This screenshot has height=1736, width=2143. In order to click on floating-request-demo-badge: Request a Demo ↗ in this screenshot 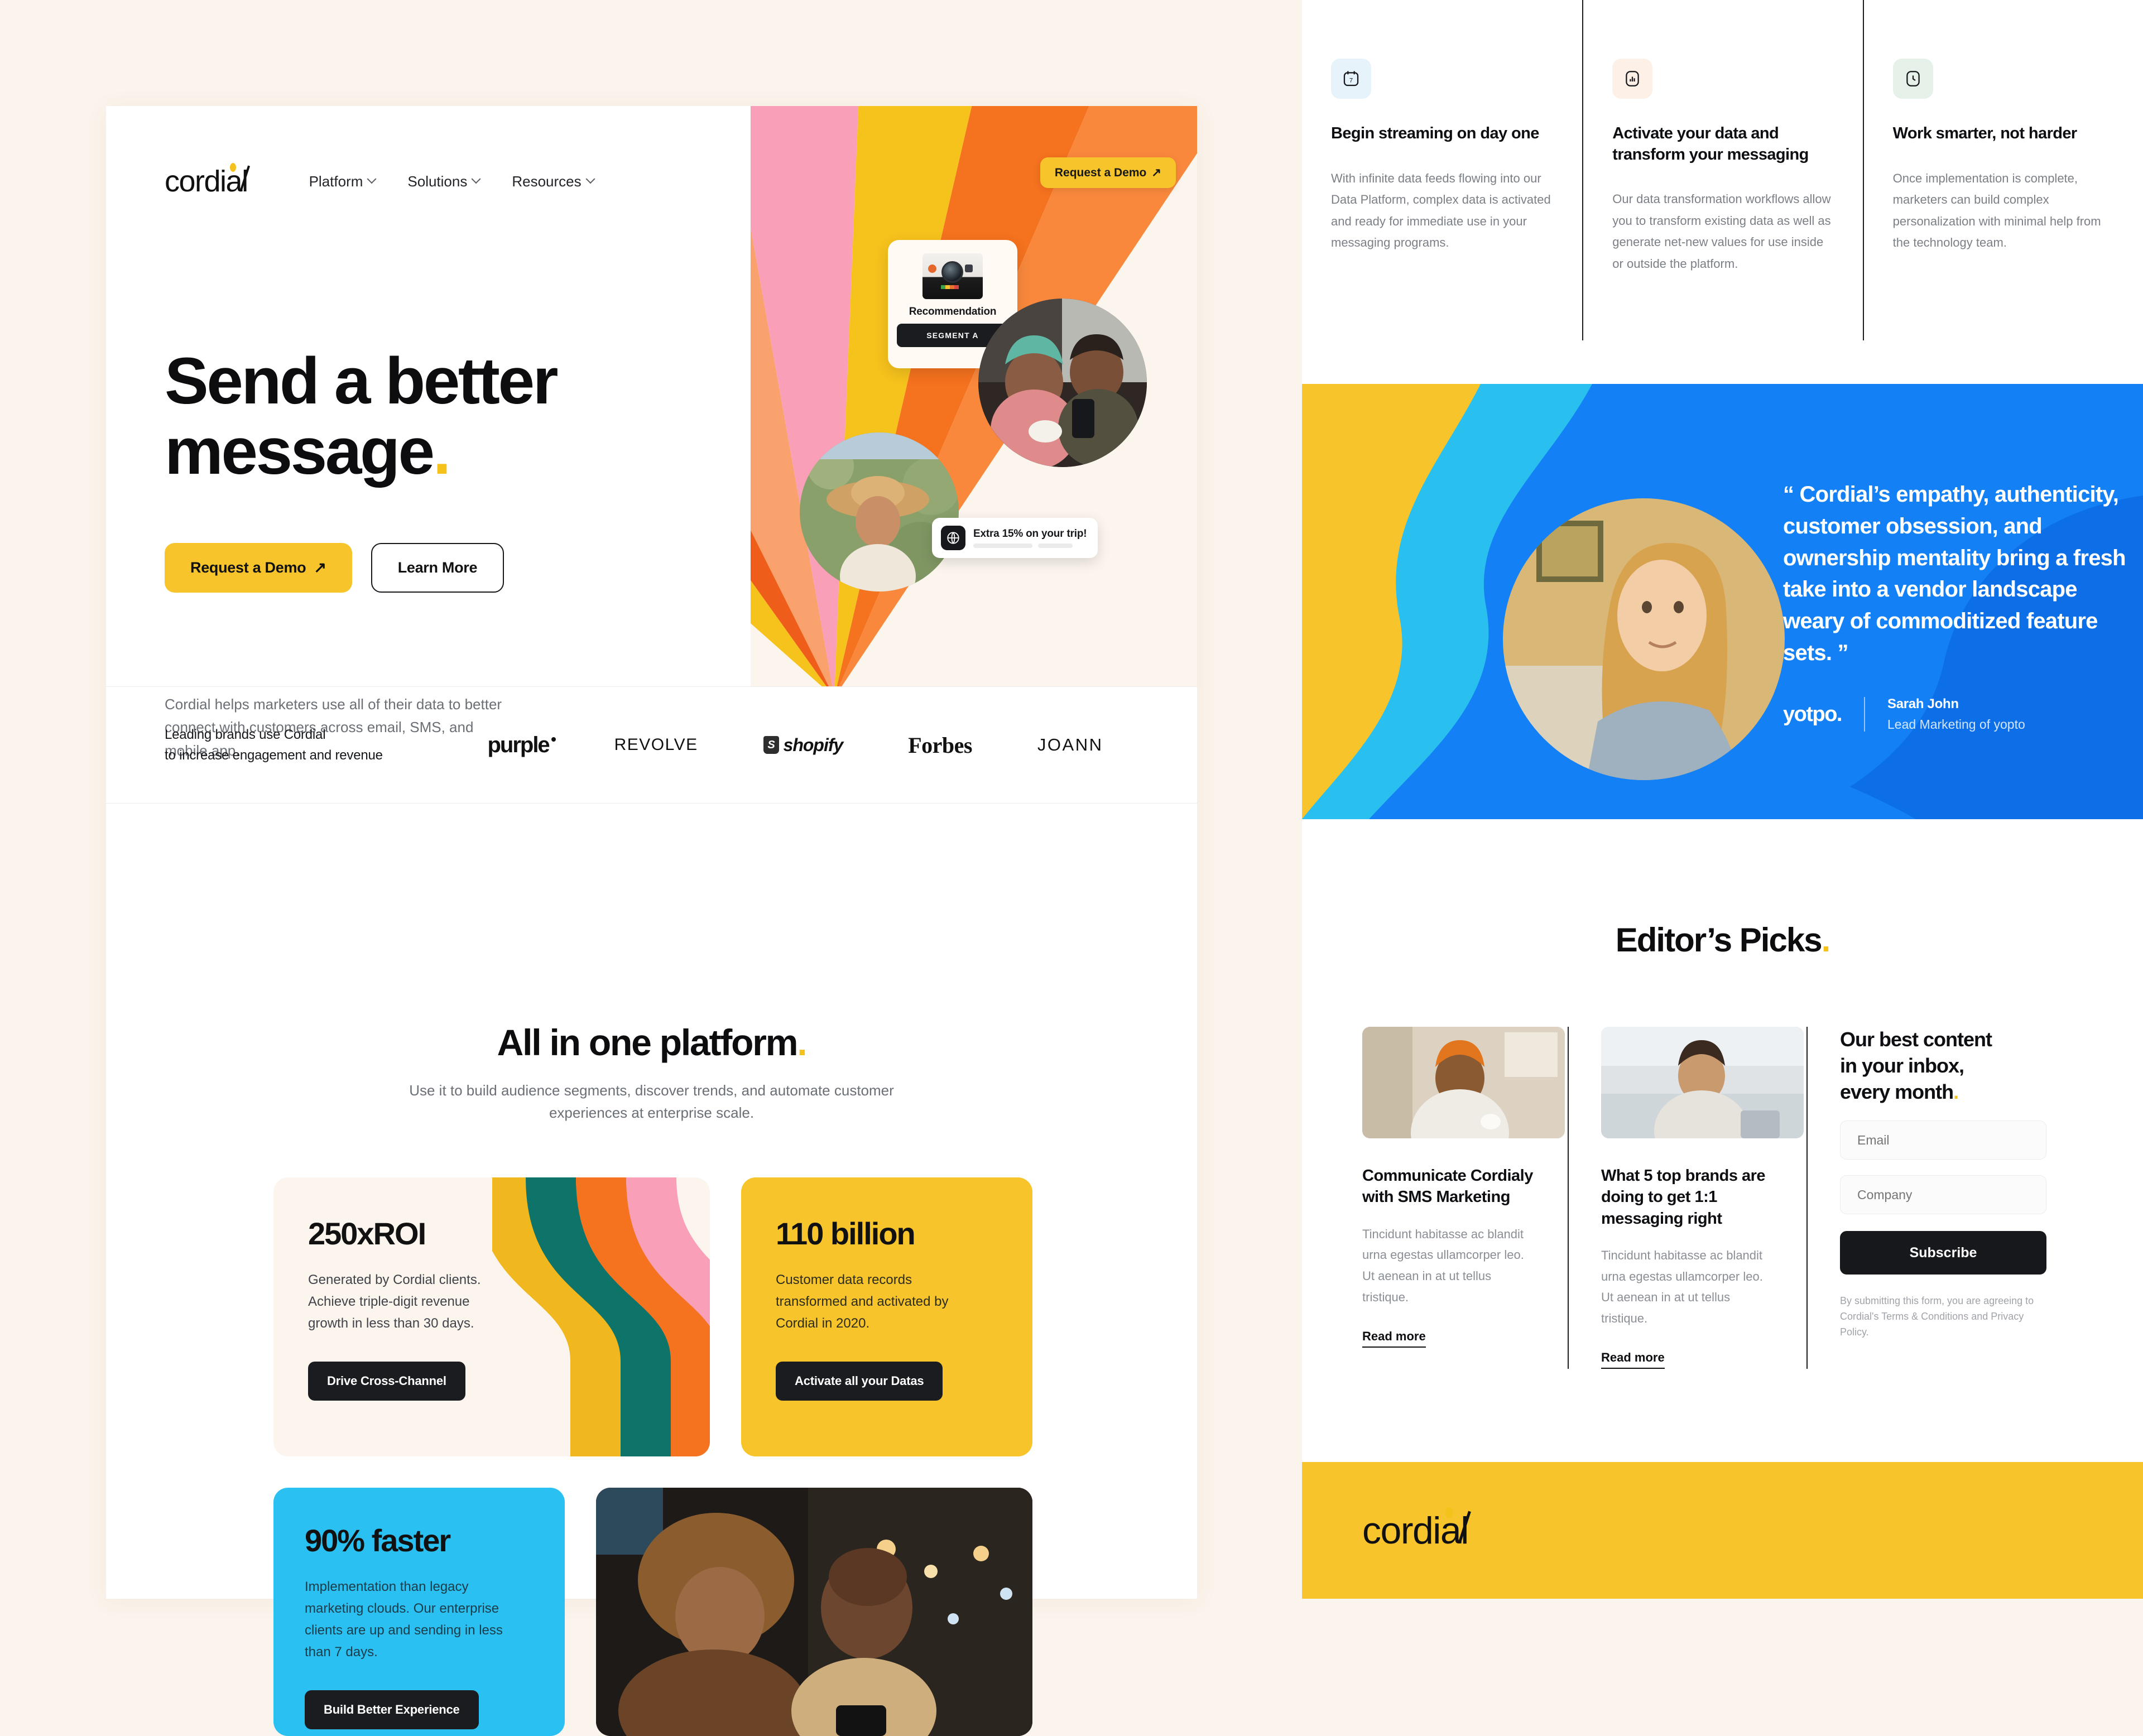, I will do `click(1108, 172)`.